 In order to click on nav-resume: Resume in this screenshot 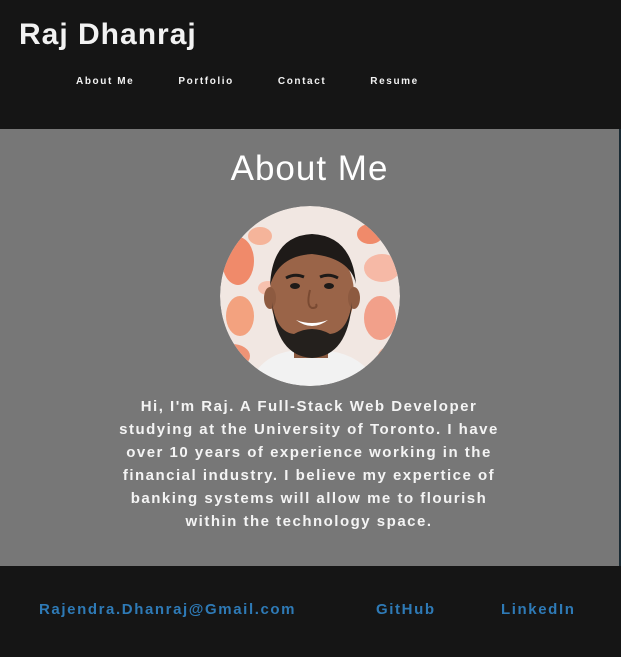, I will do `click(394, 81)`.